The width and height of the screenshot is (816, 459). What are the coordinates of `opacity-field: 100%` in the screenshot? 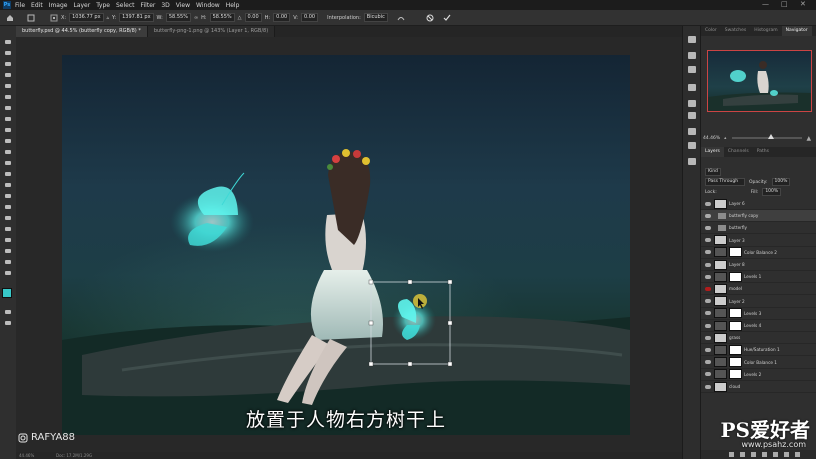 It's located at (781, 182).